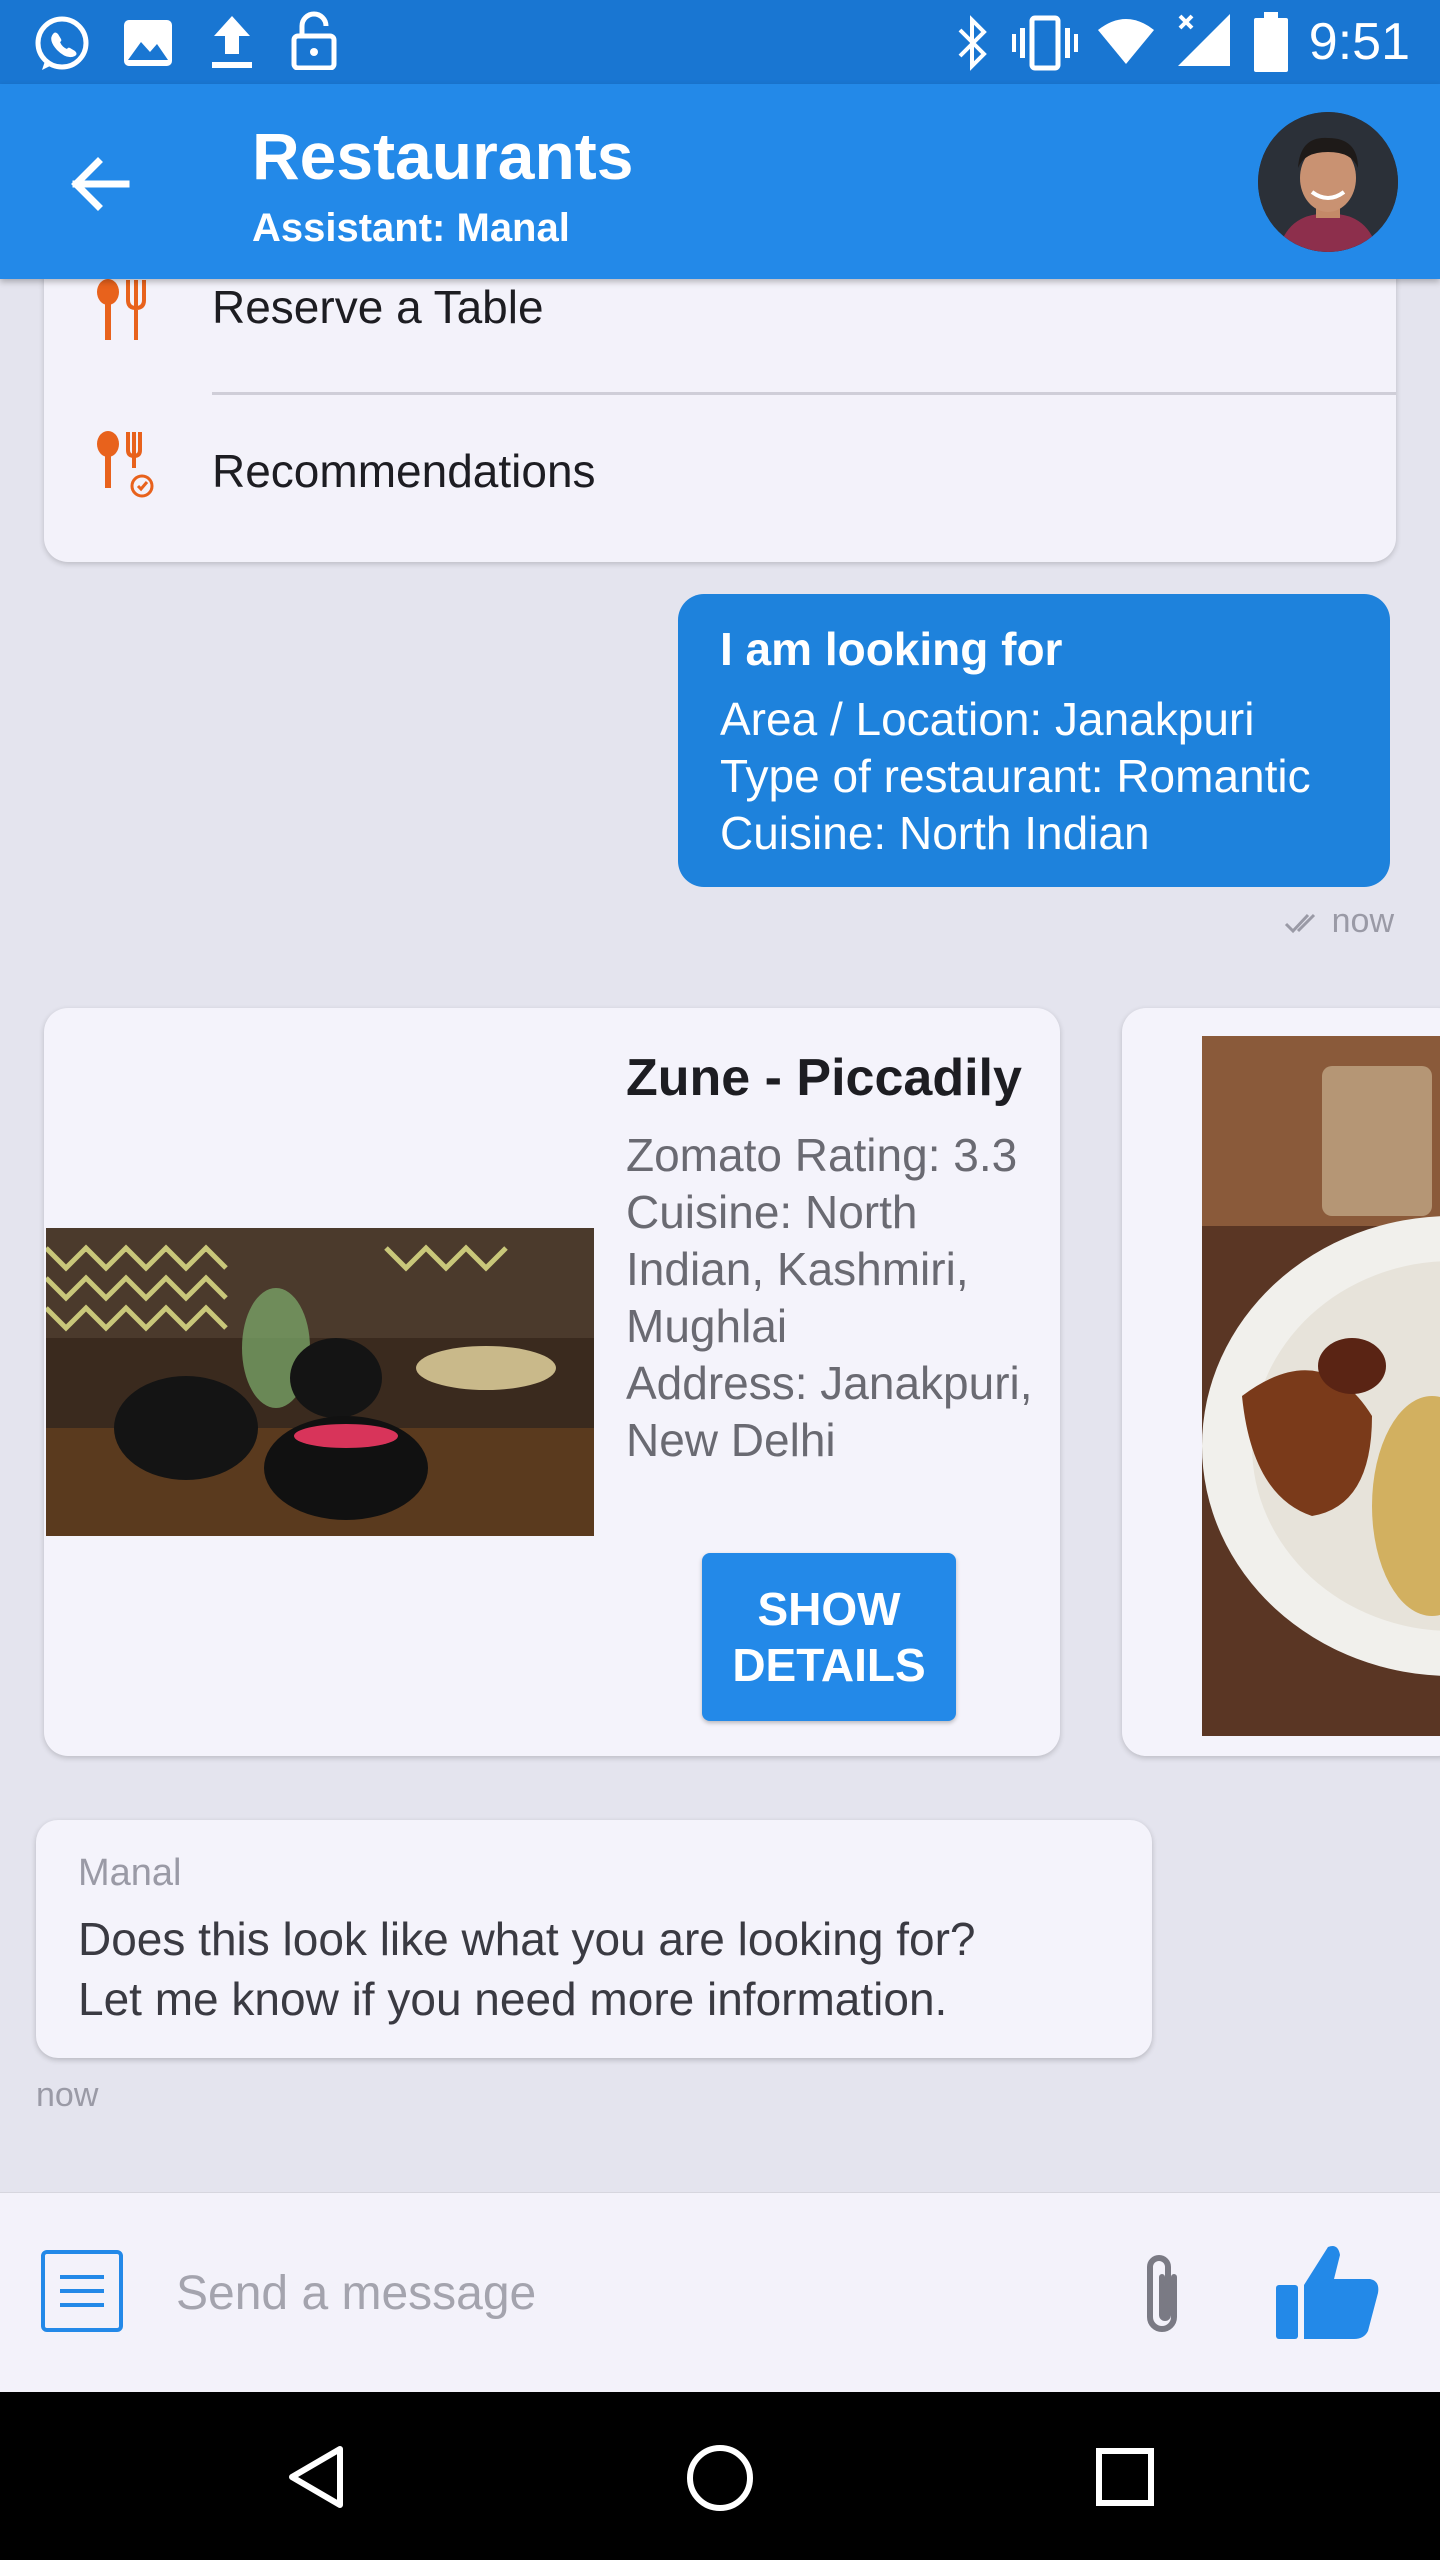 The height and width of the screenshot is (2560, 1440). I want to click on message-heading: I am looking for, so click(891, 649).